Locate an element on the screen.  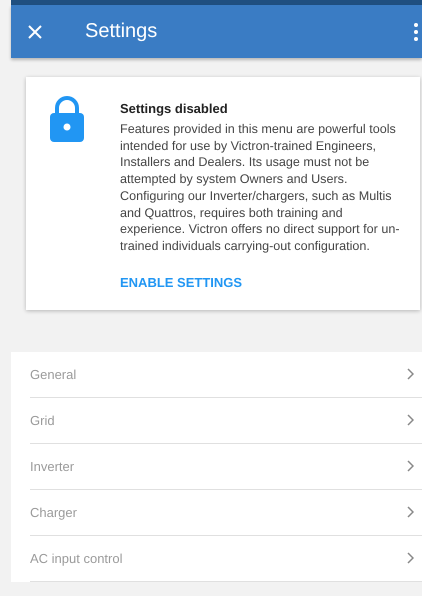
more-vertical-icon is located at coordinates (416, 31).